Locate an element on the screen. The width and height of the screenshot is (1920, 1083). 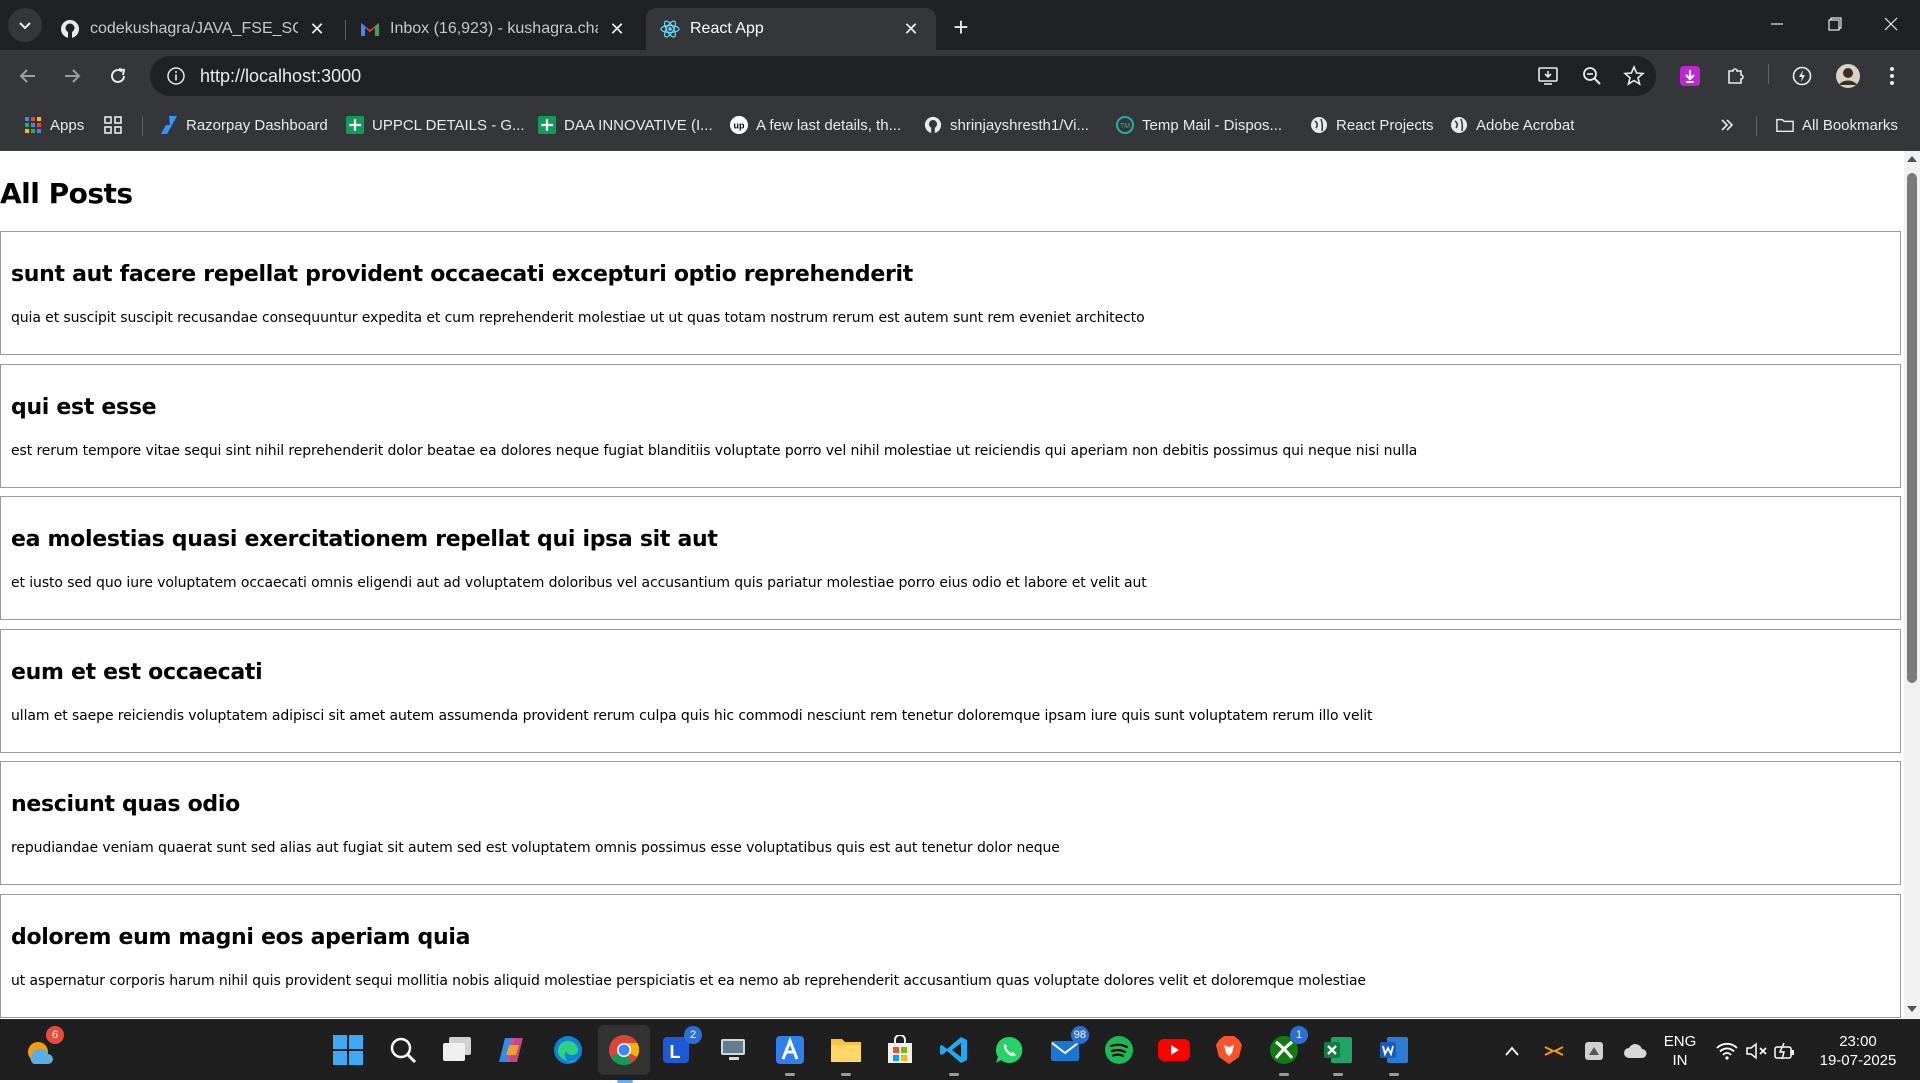
wifi-icon is located at coordinates (1727, 1051).